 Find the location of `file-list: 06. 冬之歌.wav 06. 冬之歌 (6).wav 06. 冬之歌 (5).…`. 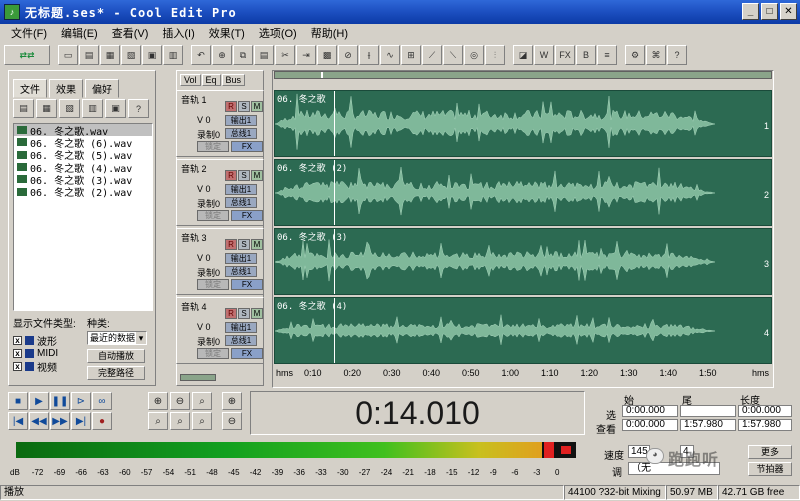

file-list: 06. 冬之歌.wav 06. 冬之歌 (6).wav 06. 冬之歌 (5).… is located at coordinates (83, 217).